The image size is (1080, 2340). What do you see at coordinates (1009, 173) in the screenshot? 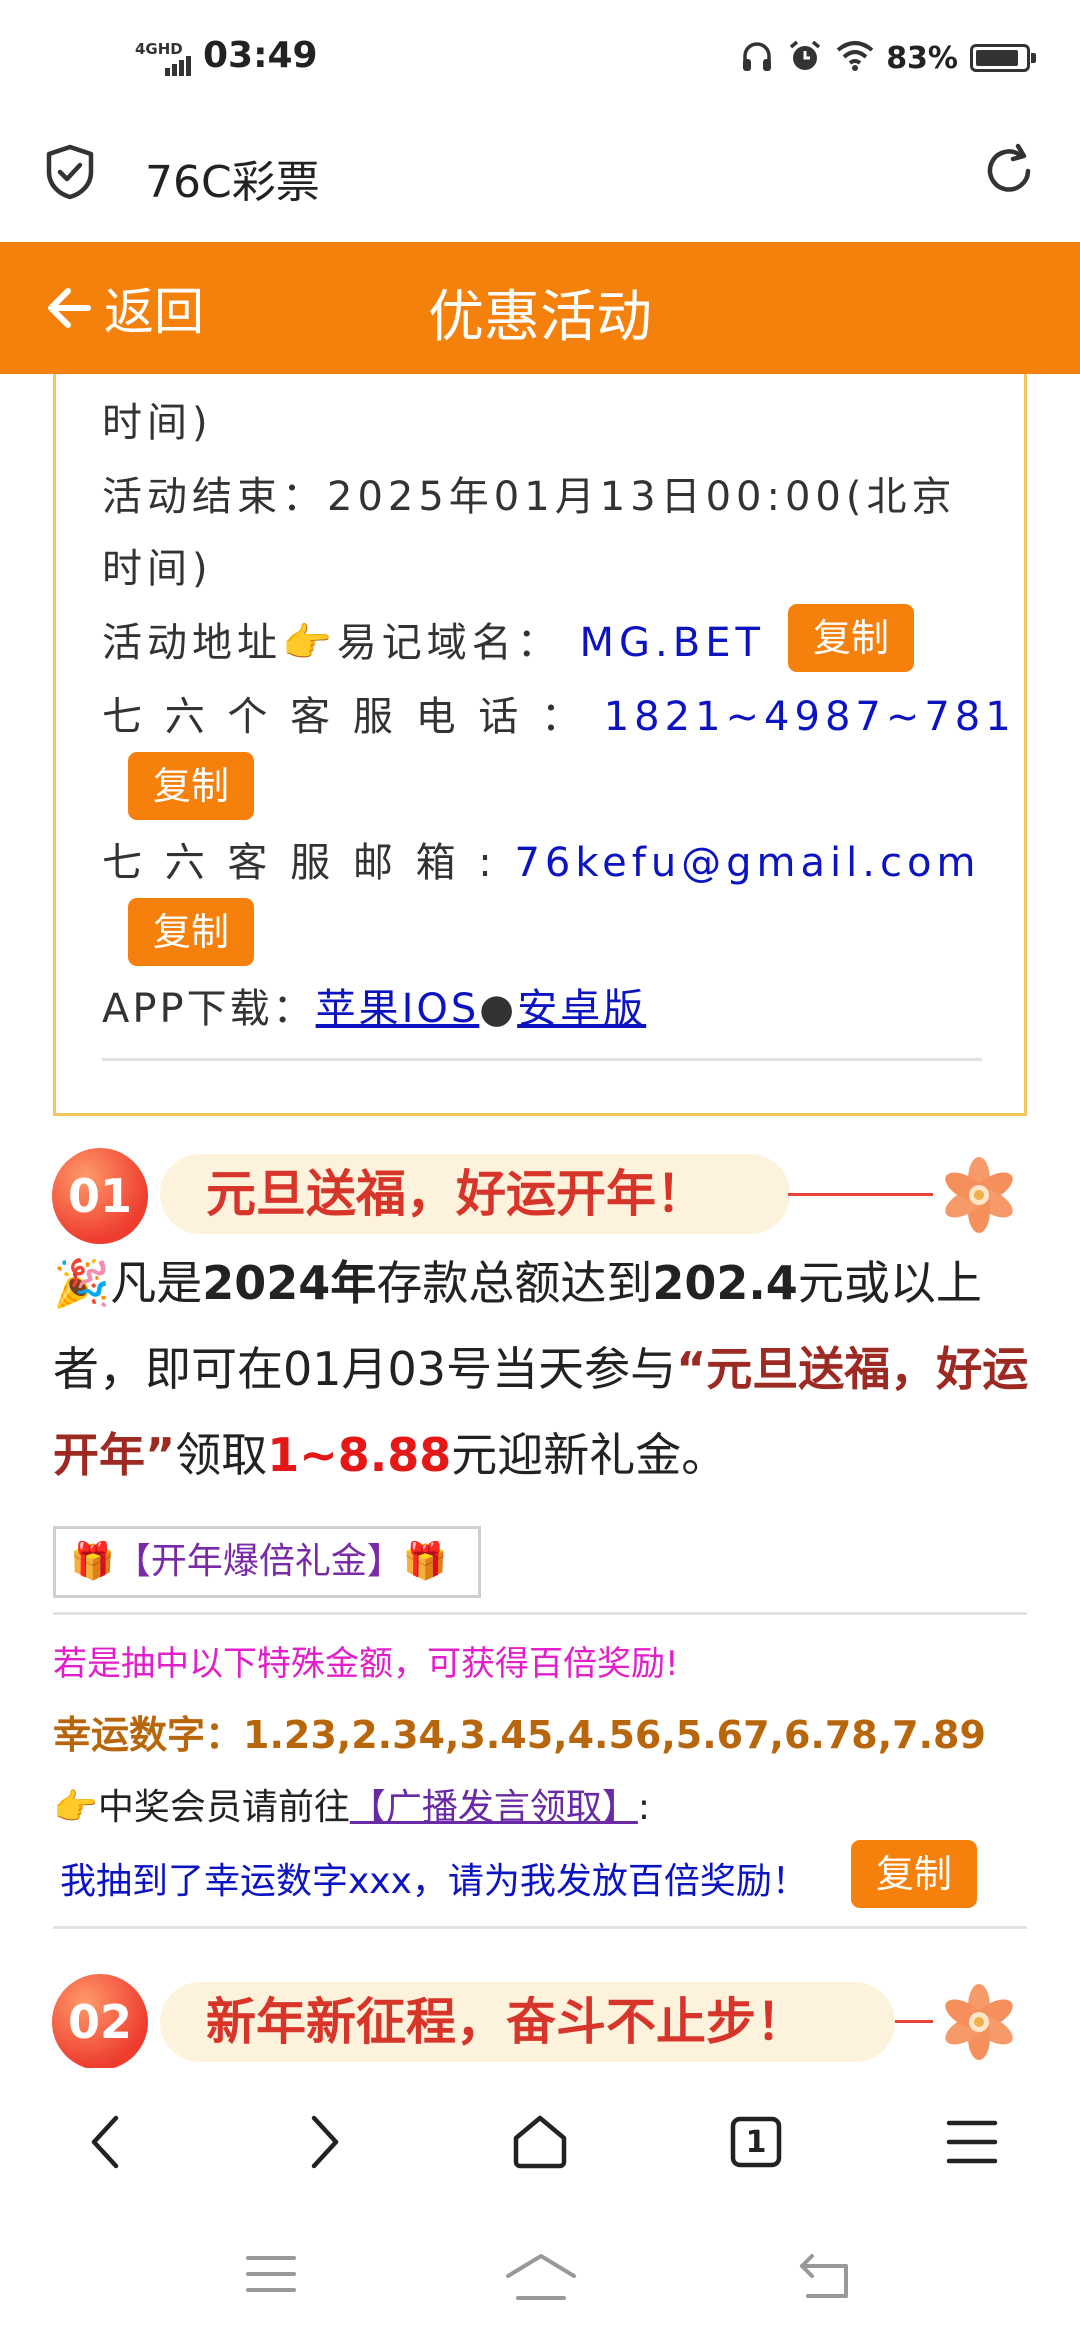
I see `reload-icon` at bounding box center [1009, 173].